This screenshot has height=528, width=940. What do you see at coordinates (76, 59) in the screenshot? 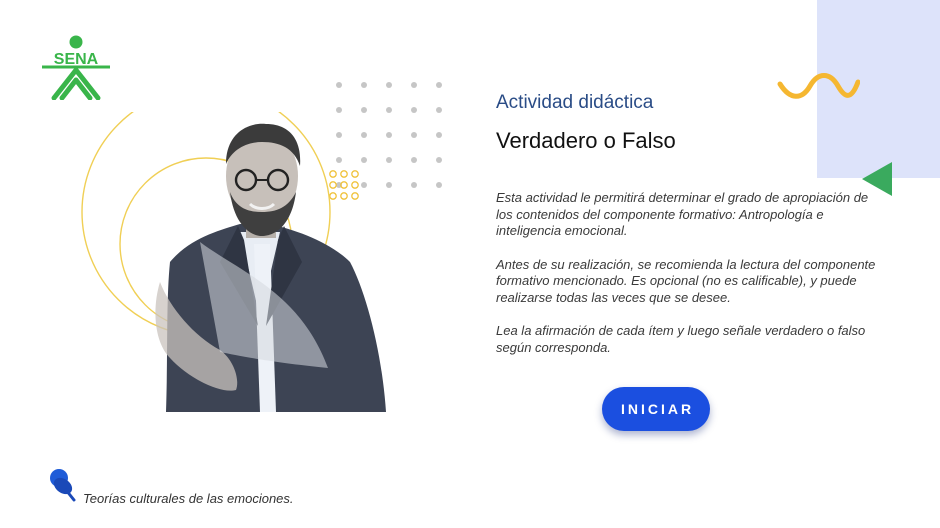
I see `svg-text: SENA` at bounding box center [76, 59].